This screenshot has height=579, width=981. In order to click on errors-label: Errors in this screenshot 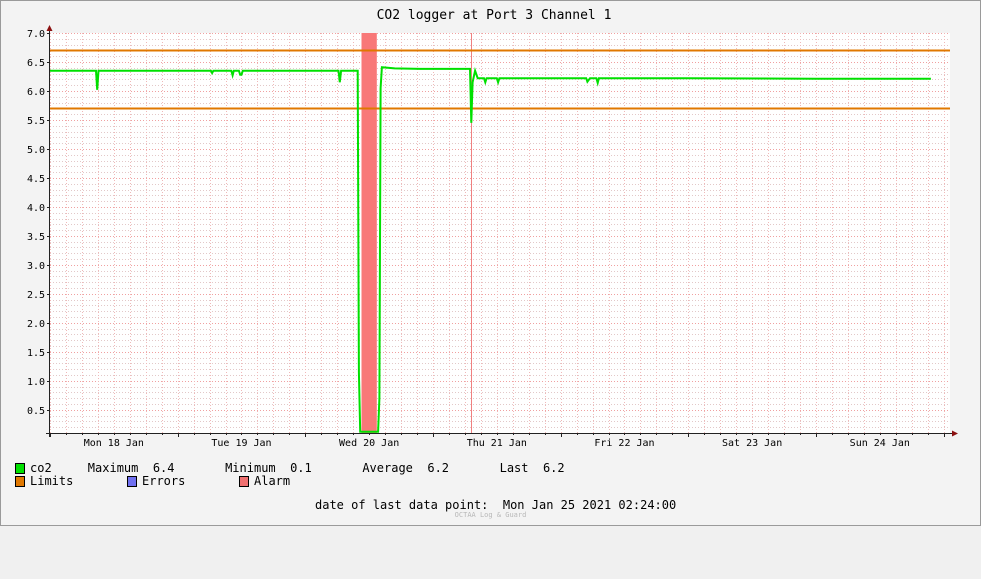, I will do `click(164, 481)`.